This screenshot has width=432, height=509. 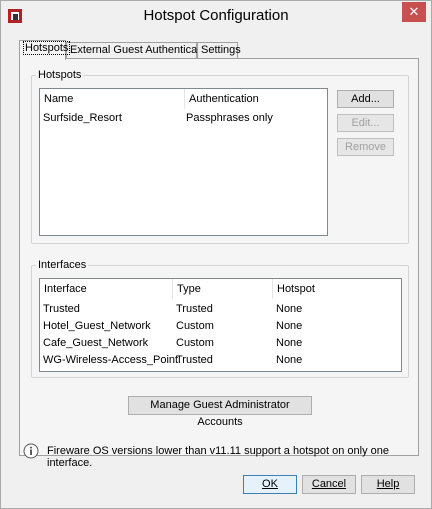 I want to click on table-row: Cafe_Guest_Network Custom None, so click(x=220, y=343).